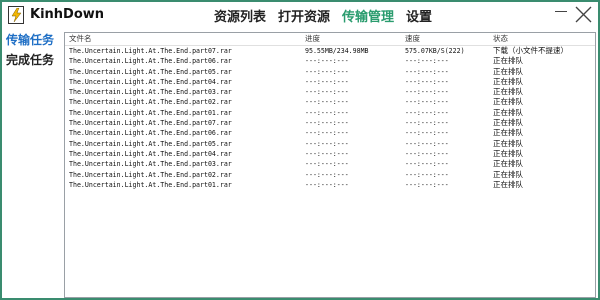  What do you see at coordinates (304, 15) in the screenshot?
I see `menu-item-open-resource: 打开资源` at bounding box center [304, 15].